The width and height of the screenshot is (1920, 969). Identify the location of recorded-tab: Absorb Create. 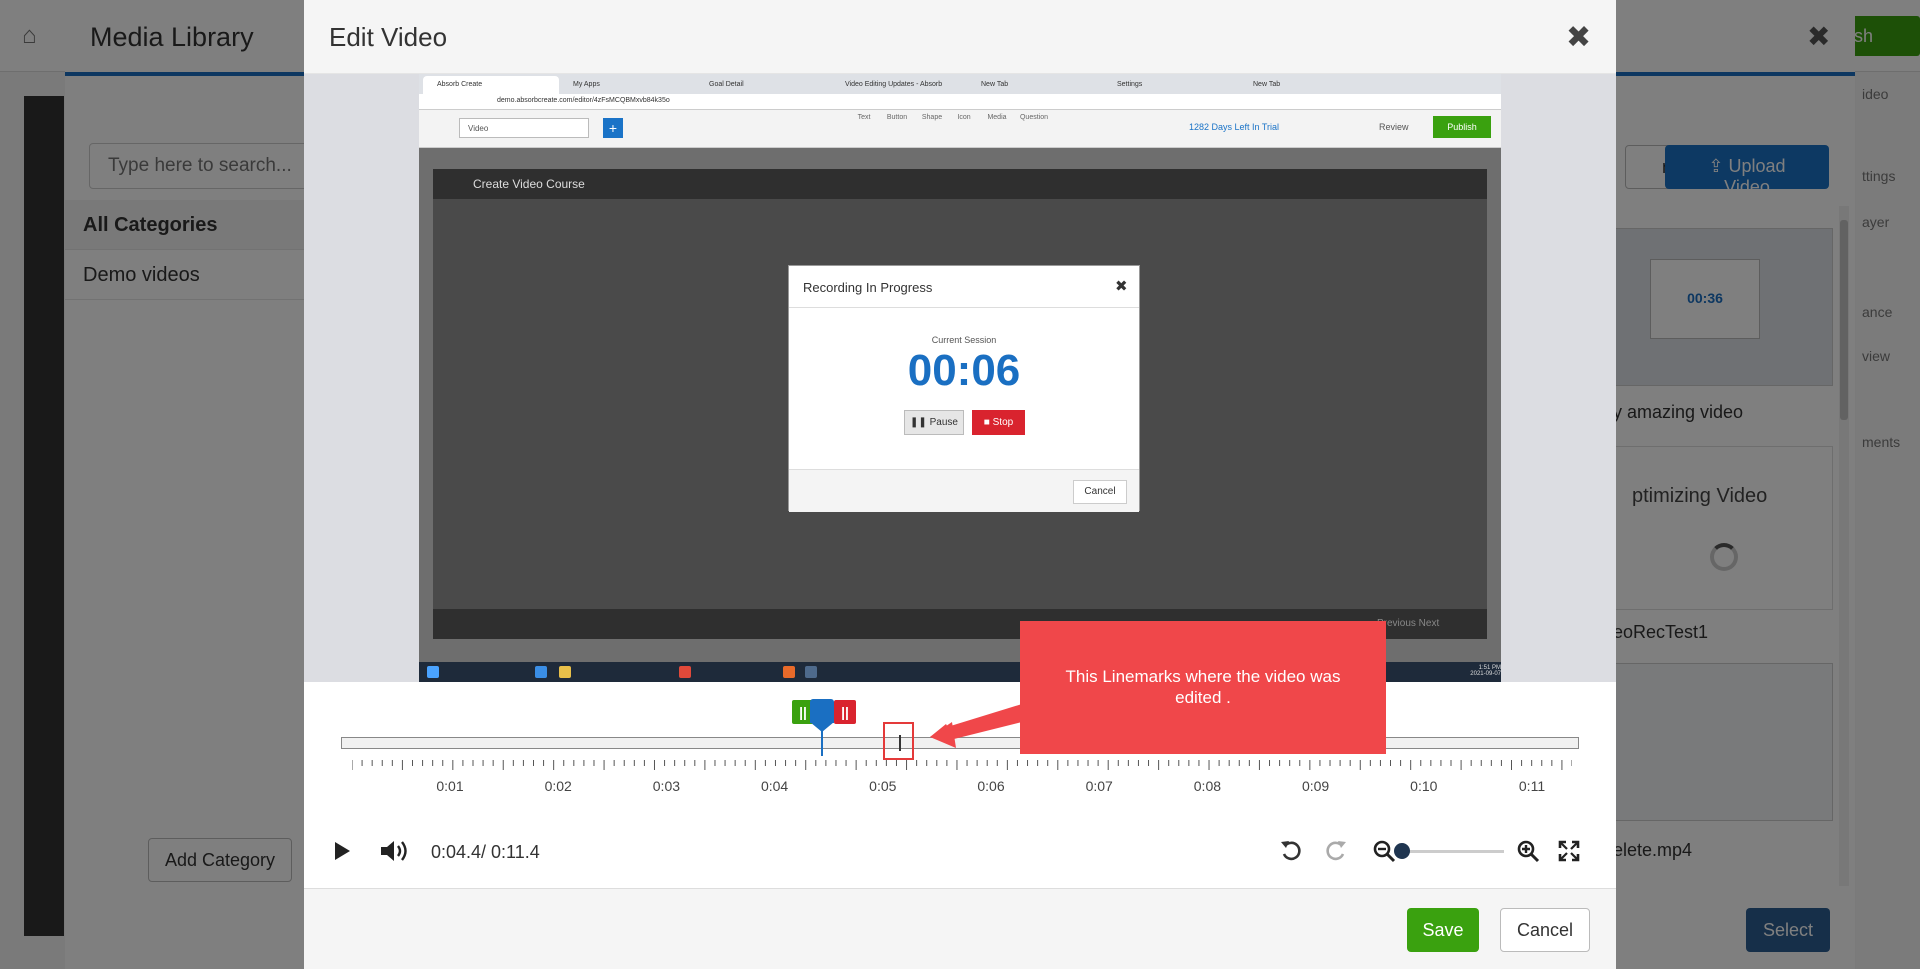
(491, 85).